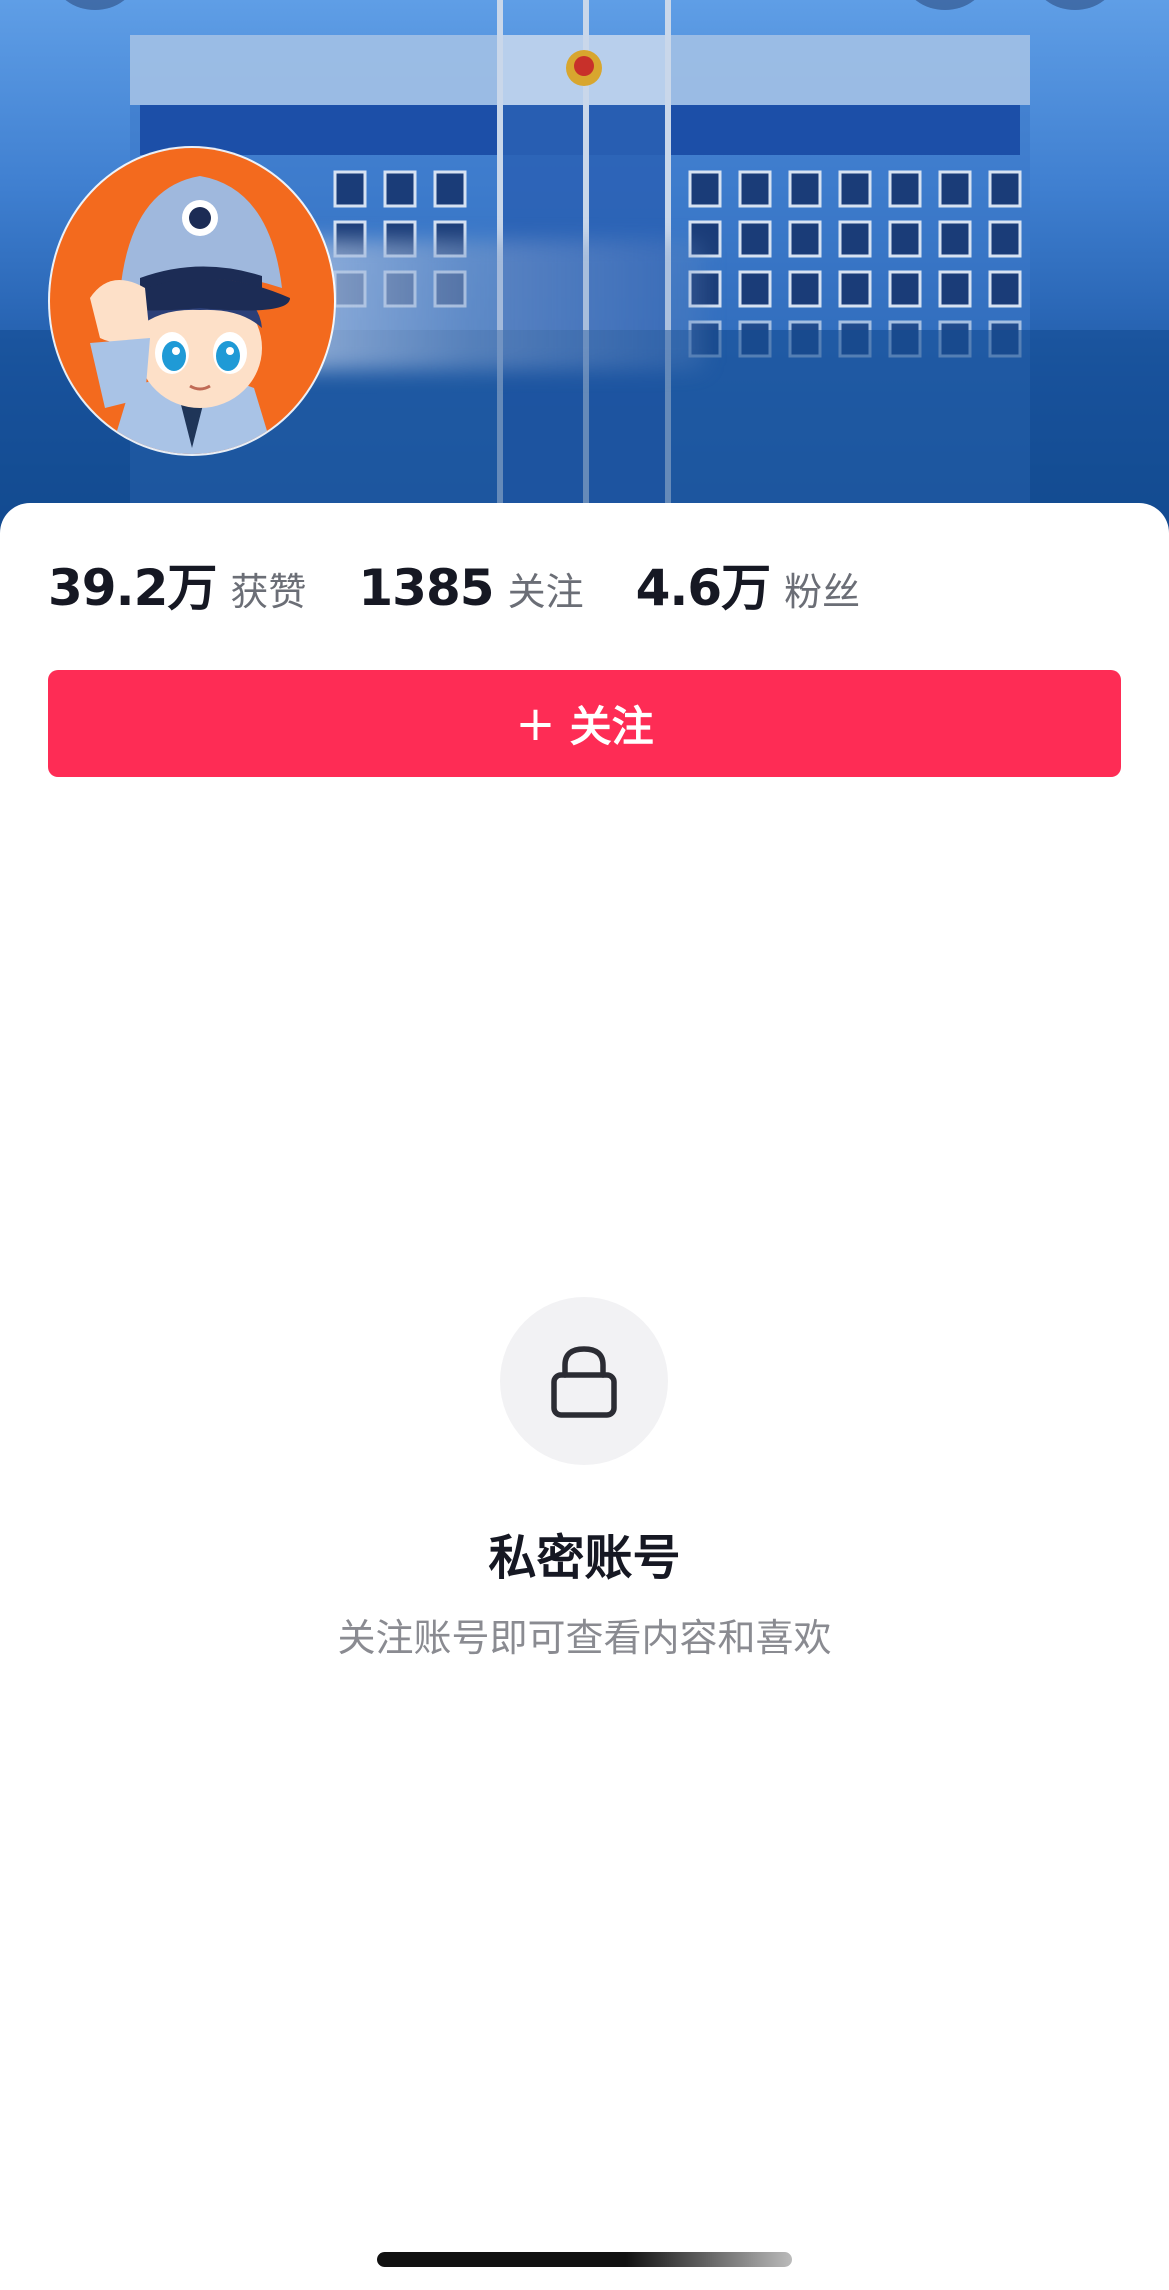 Image resolution: width=1169 pixels, height=2290 pixels. I want to click on stat-followers: 4.6万 粉丝, so click(748, 584).